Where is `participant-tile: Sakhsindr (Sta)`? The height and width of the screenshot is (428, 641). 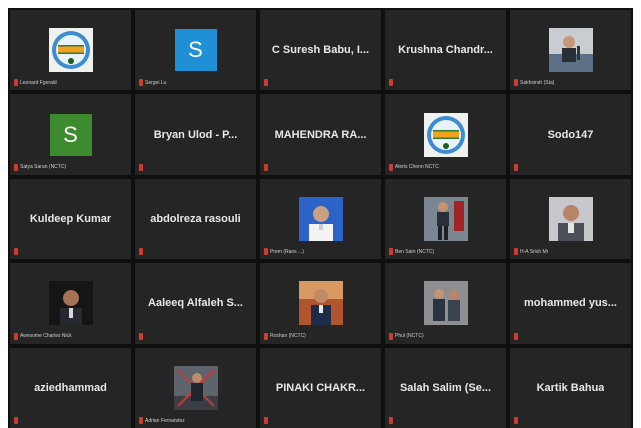
participant-tile: Sakhsindr (Sta) is located at coordinates (570, 50).